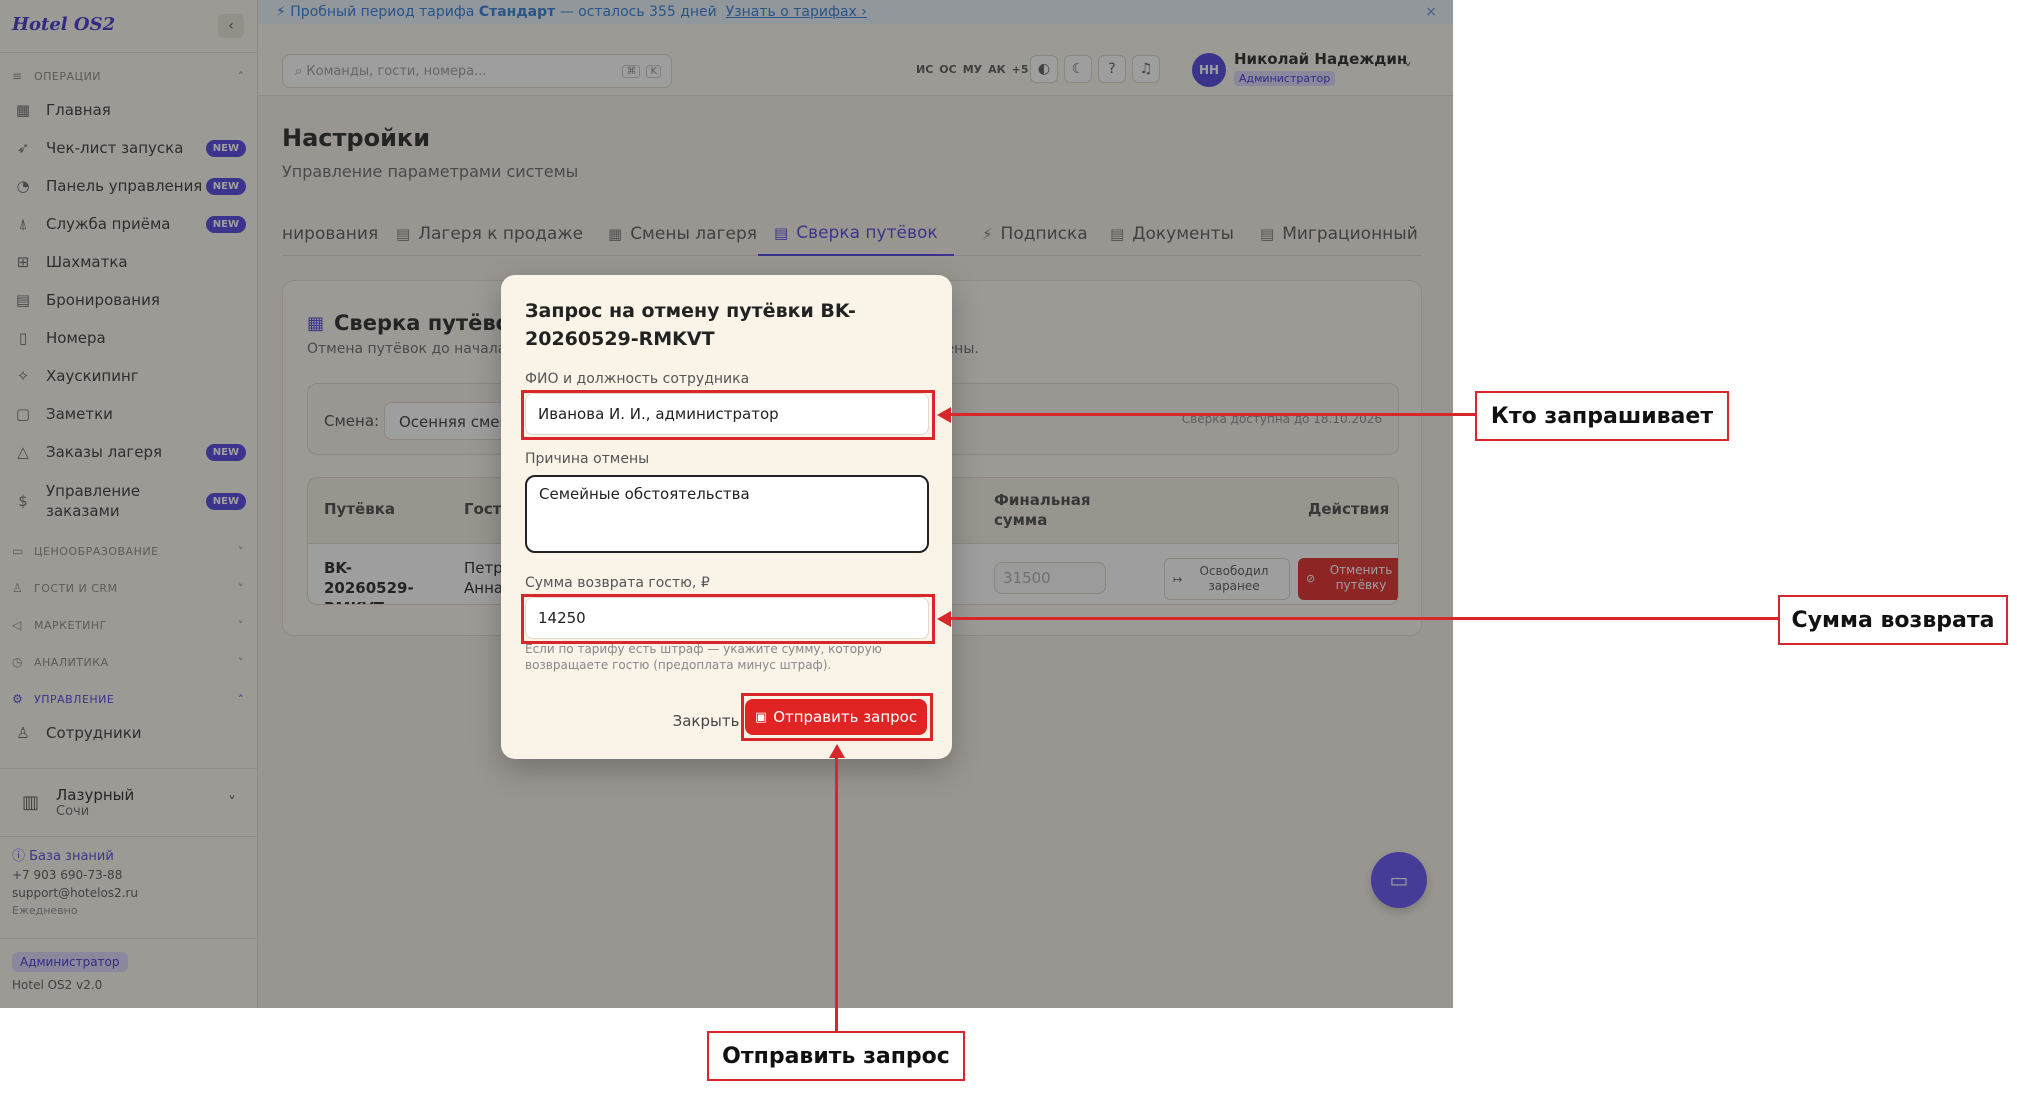 The width and height of the screenshot is (2017, 1097). Describe the element at coordinates (836, 1056) in the screenshot. I see `annotation-submit: Отправить запрос` at that location.